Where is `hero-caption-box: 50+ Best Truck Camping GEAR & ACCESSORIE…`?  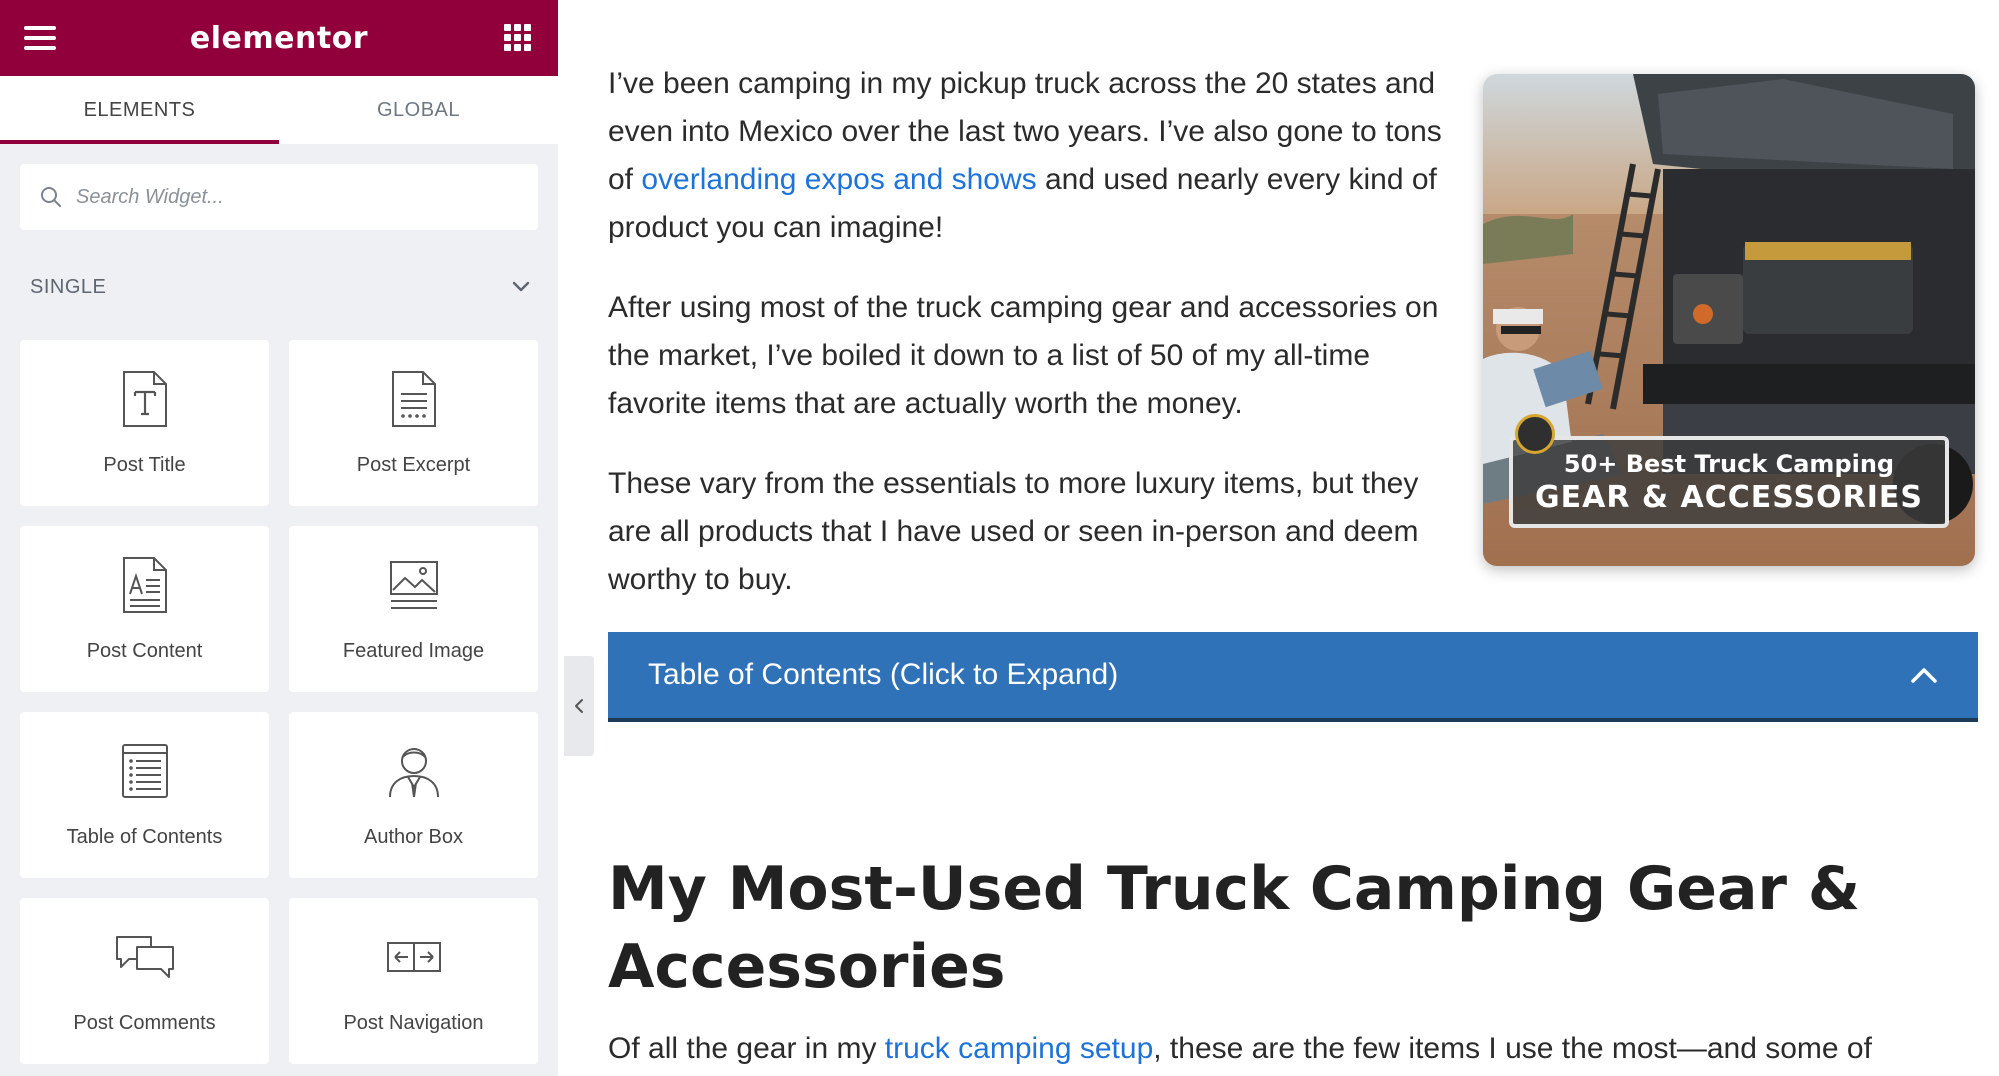 hero-caption-box: 50+ Best Truck Camping GEAR & ACCESSORIE… is located at coordinates (1729, 482).